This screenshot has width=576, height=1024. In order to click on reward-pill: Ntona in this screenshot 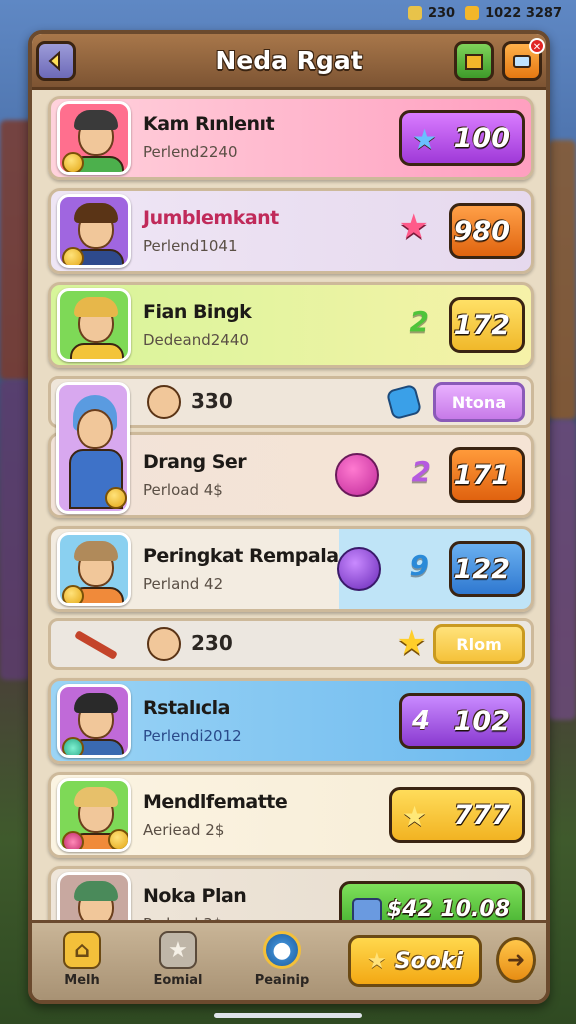, I will do `click(479, 402)`.